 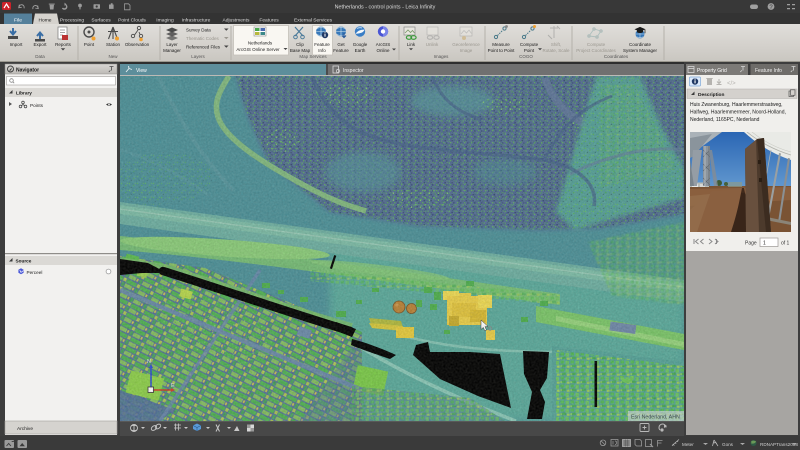 What do you see at coordinates (322, 50) in the screenshot?
I see `svg-text: Info` at bounding box center [322, 50].